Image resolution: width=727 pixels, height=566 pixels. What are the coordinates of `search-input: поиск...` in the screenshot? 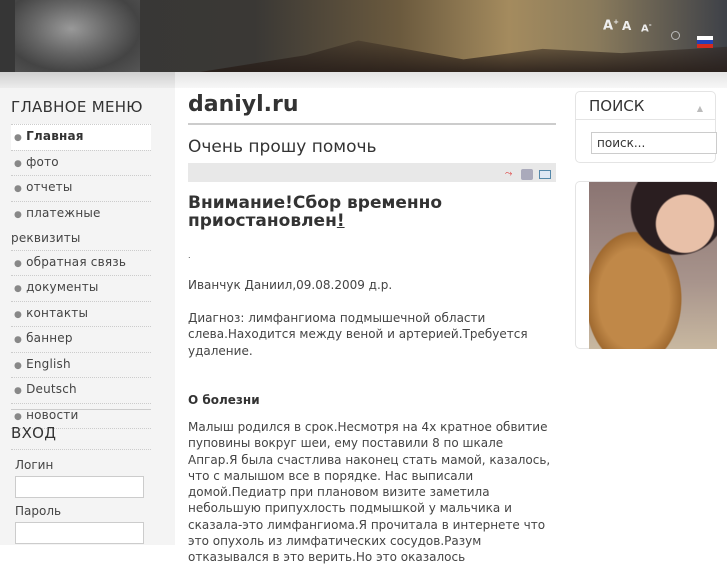 It's located at (654, 143).